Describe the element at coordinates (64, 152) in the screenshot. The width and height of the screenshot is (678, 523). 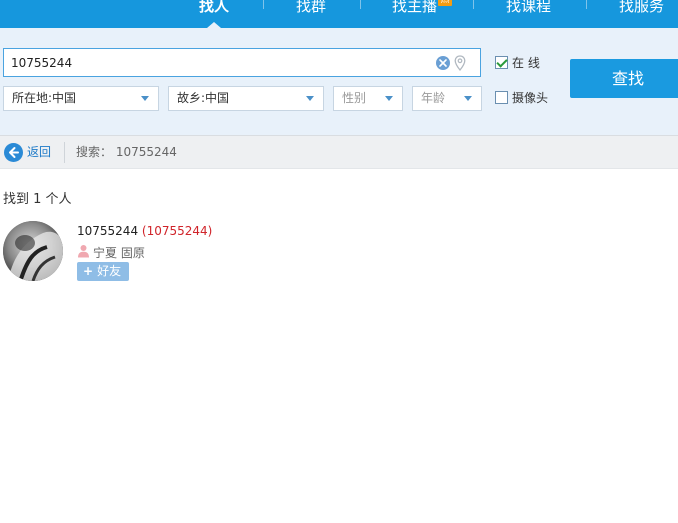
I see `divider` at that location.